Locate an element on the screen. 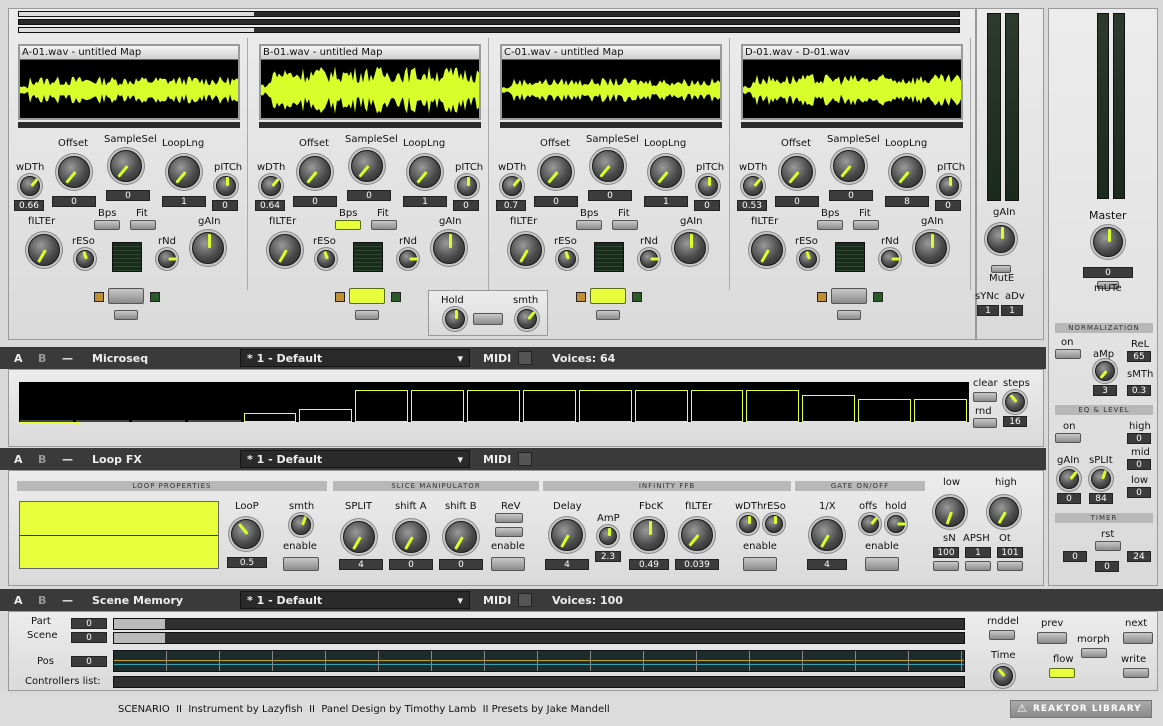 The image size is (1163, 726). slice-enable-button is located at coordinates (508, 564).